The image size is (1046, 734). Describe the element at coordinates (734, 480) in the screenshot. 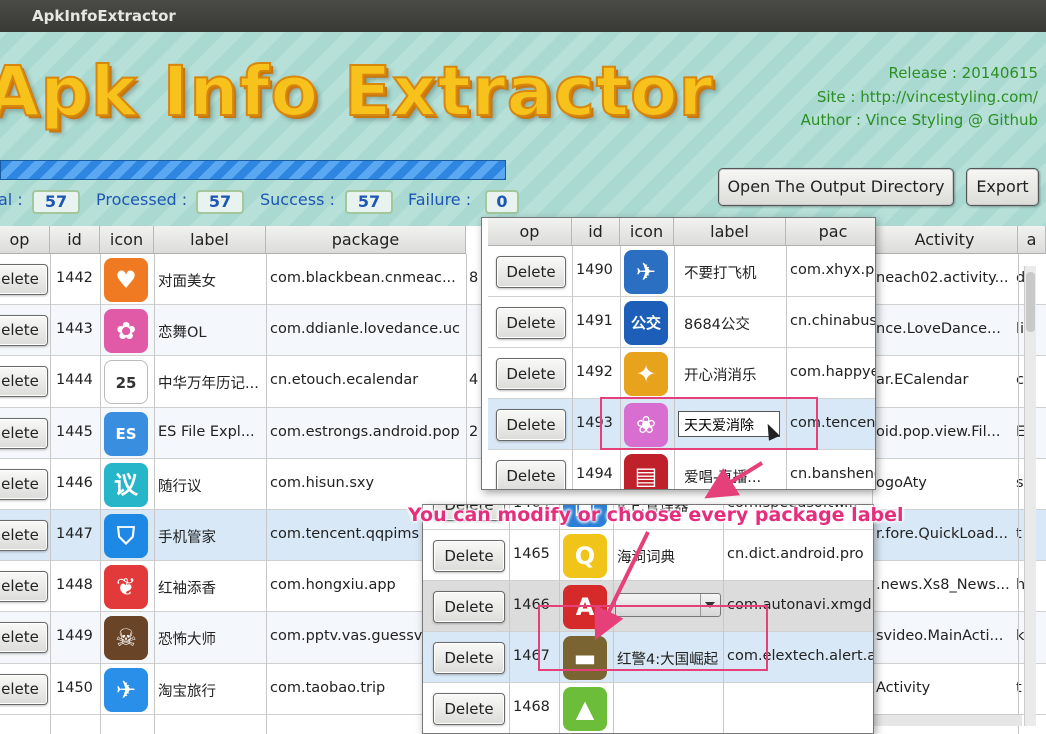

I see `arrow-up-right` at that location.